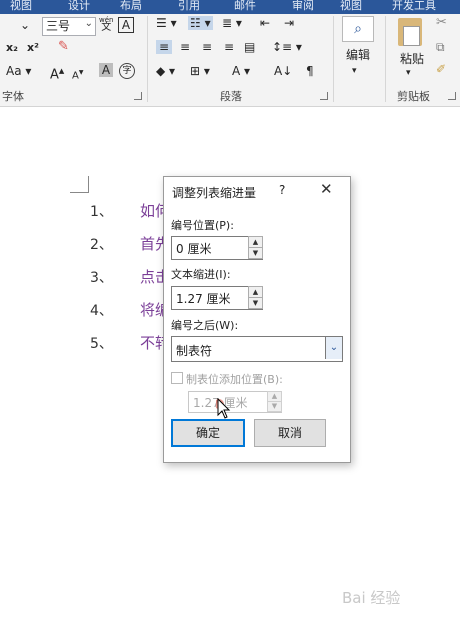  Describe the element at coordinates (283, 71) in the screenshot. I see `sort-icon: A↓` at that location.